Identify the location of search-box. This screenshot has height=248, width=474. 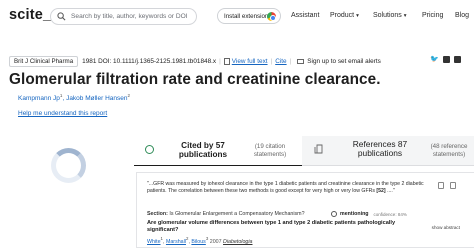
(123, 16).